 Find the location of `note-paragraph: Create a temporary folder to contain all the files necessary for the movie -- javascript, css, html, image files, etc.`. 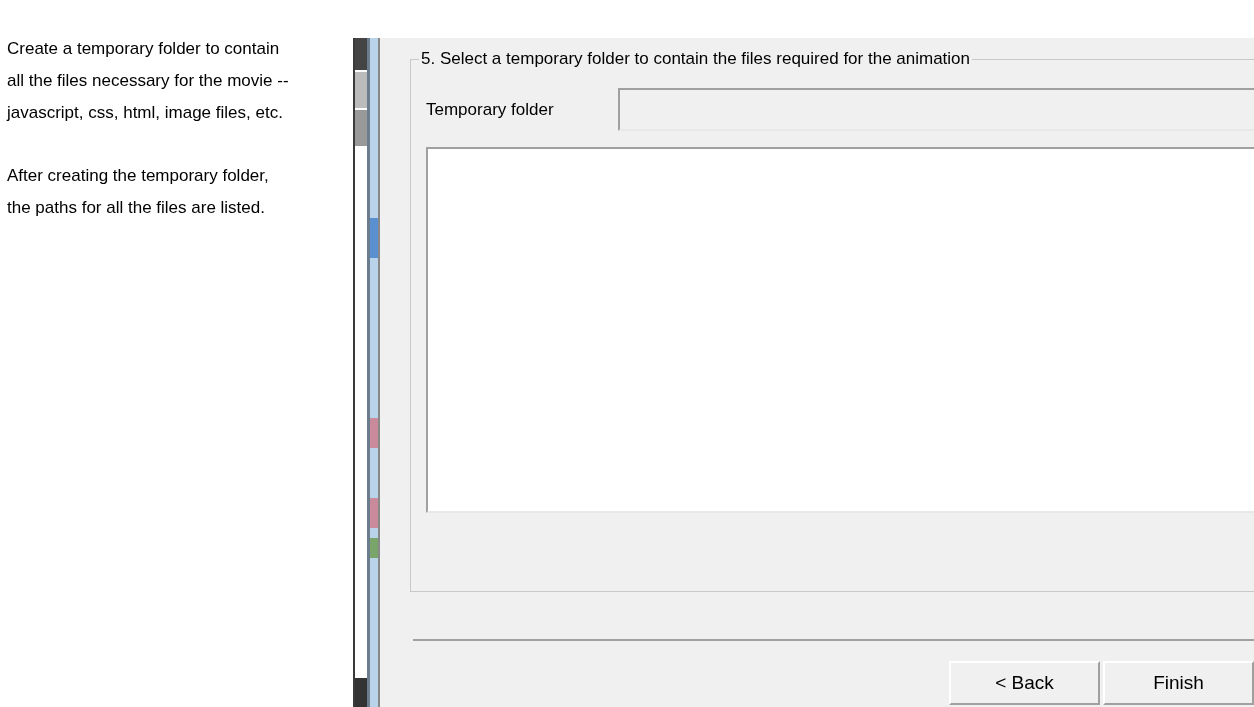

note-paragraph: Create a temporary folder to contain all the files necessary for the movie -- javascript, css, html, image files, etc. is located at coordinates (148, 81).